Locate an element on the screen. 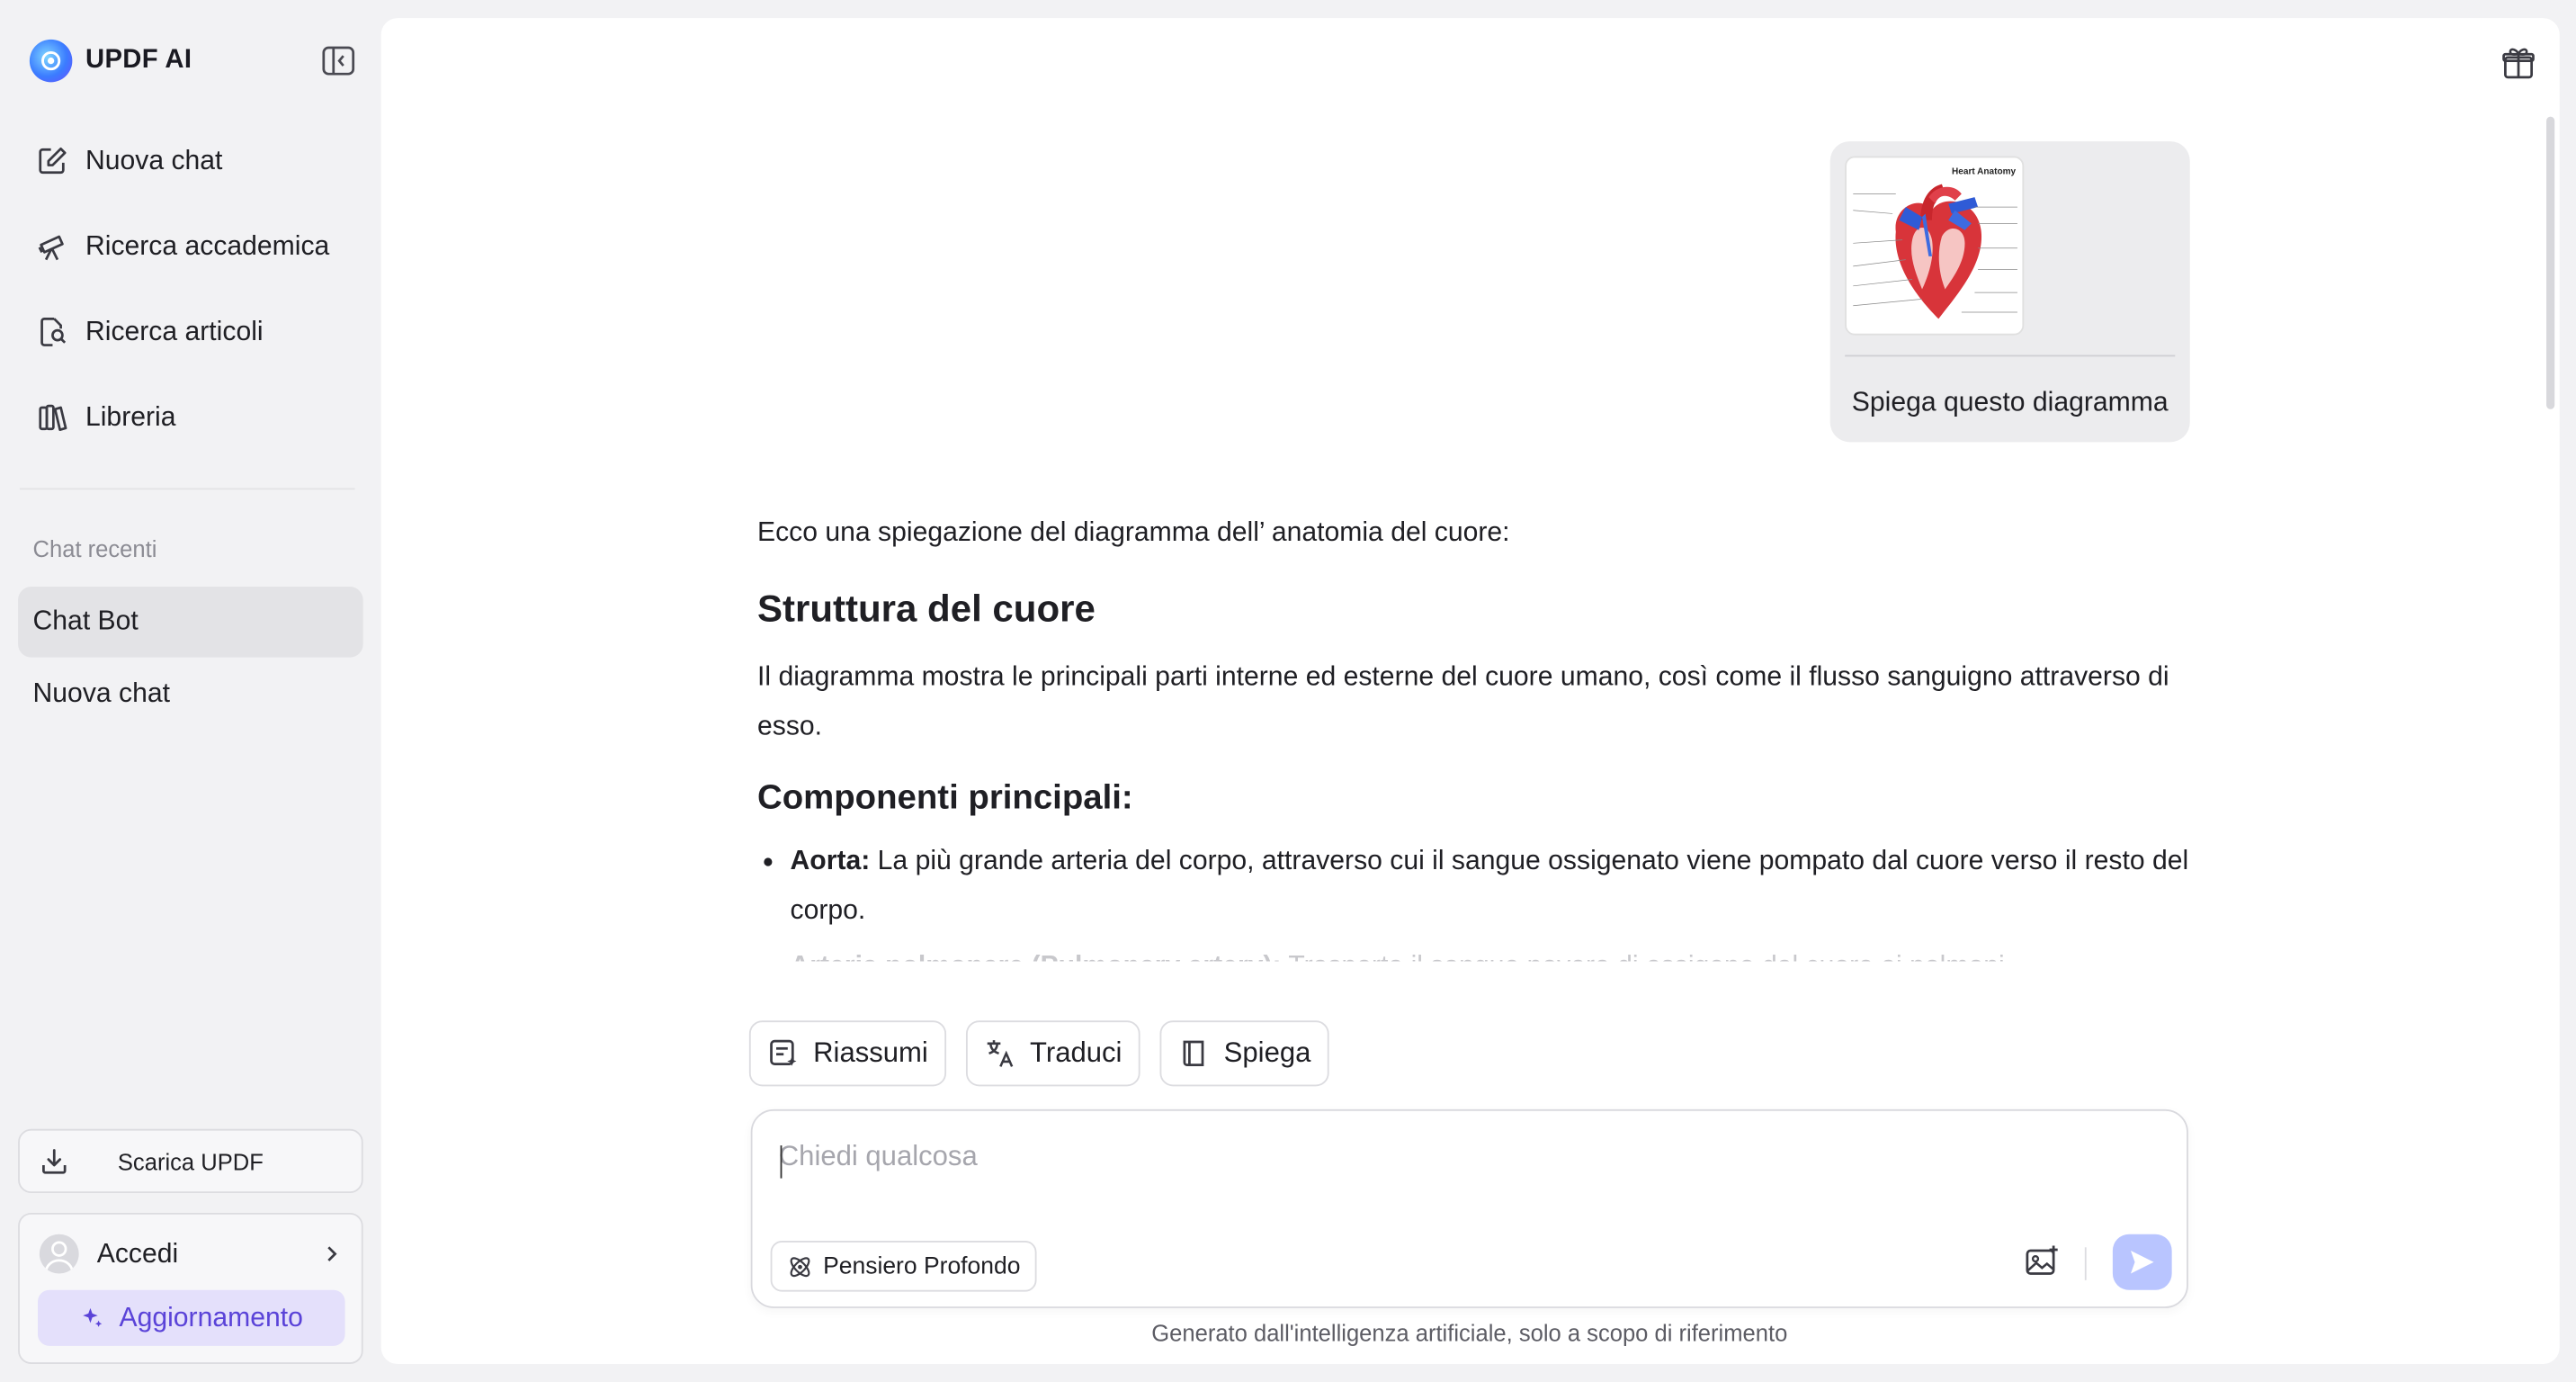 The width and height of the screenshot is (2576, 1382). answer-heading: Struttura del cuore is located at coordinates (926, 609).